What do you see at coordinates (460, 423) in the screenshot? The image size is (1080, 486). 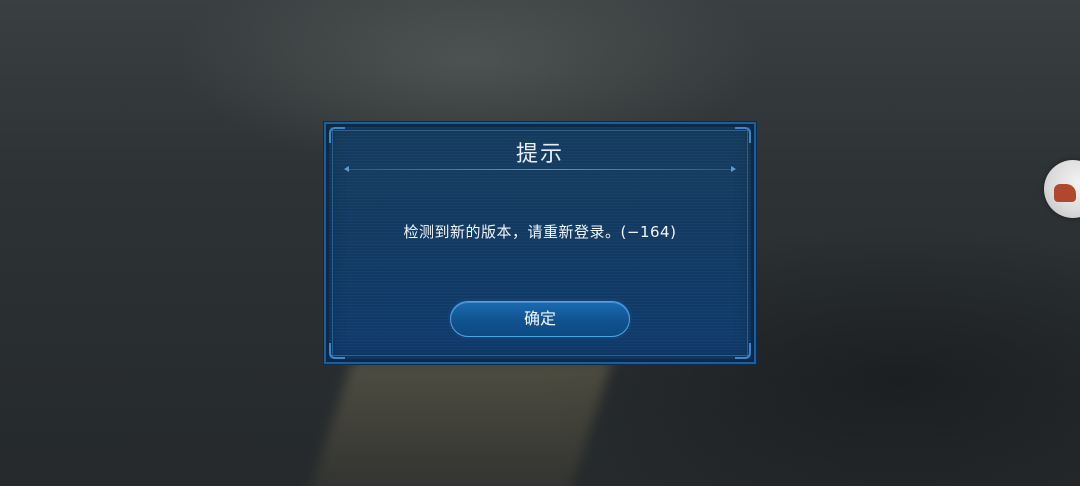 I see `background-light-patch` at bounding box center [460, 423].